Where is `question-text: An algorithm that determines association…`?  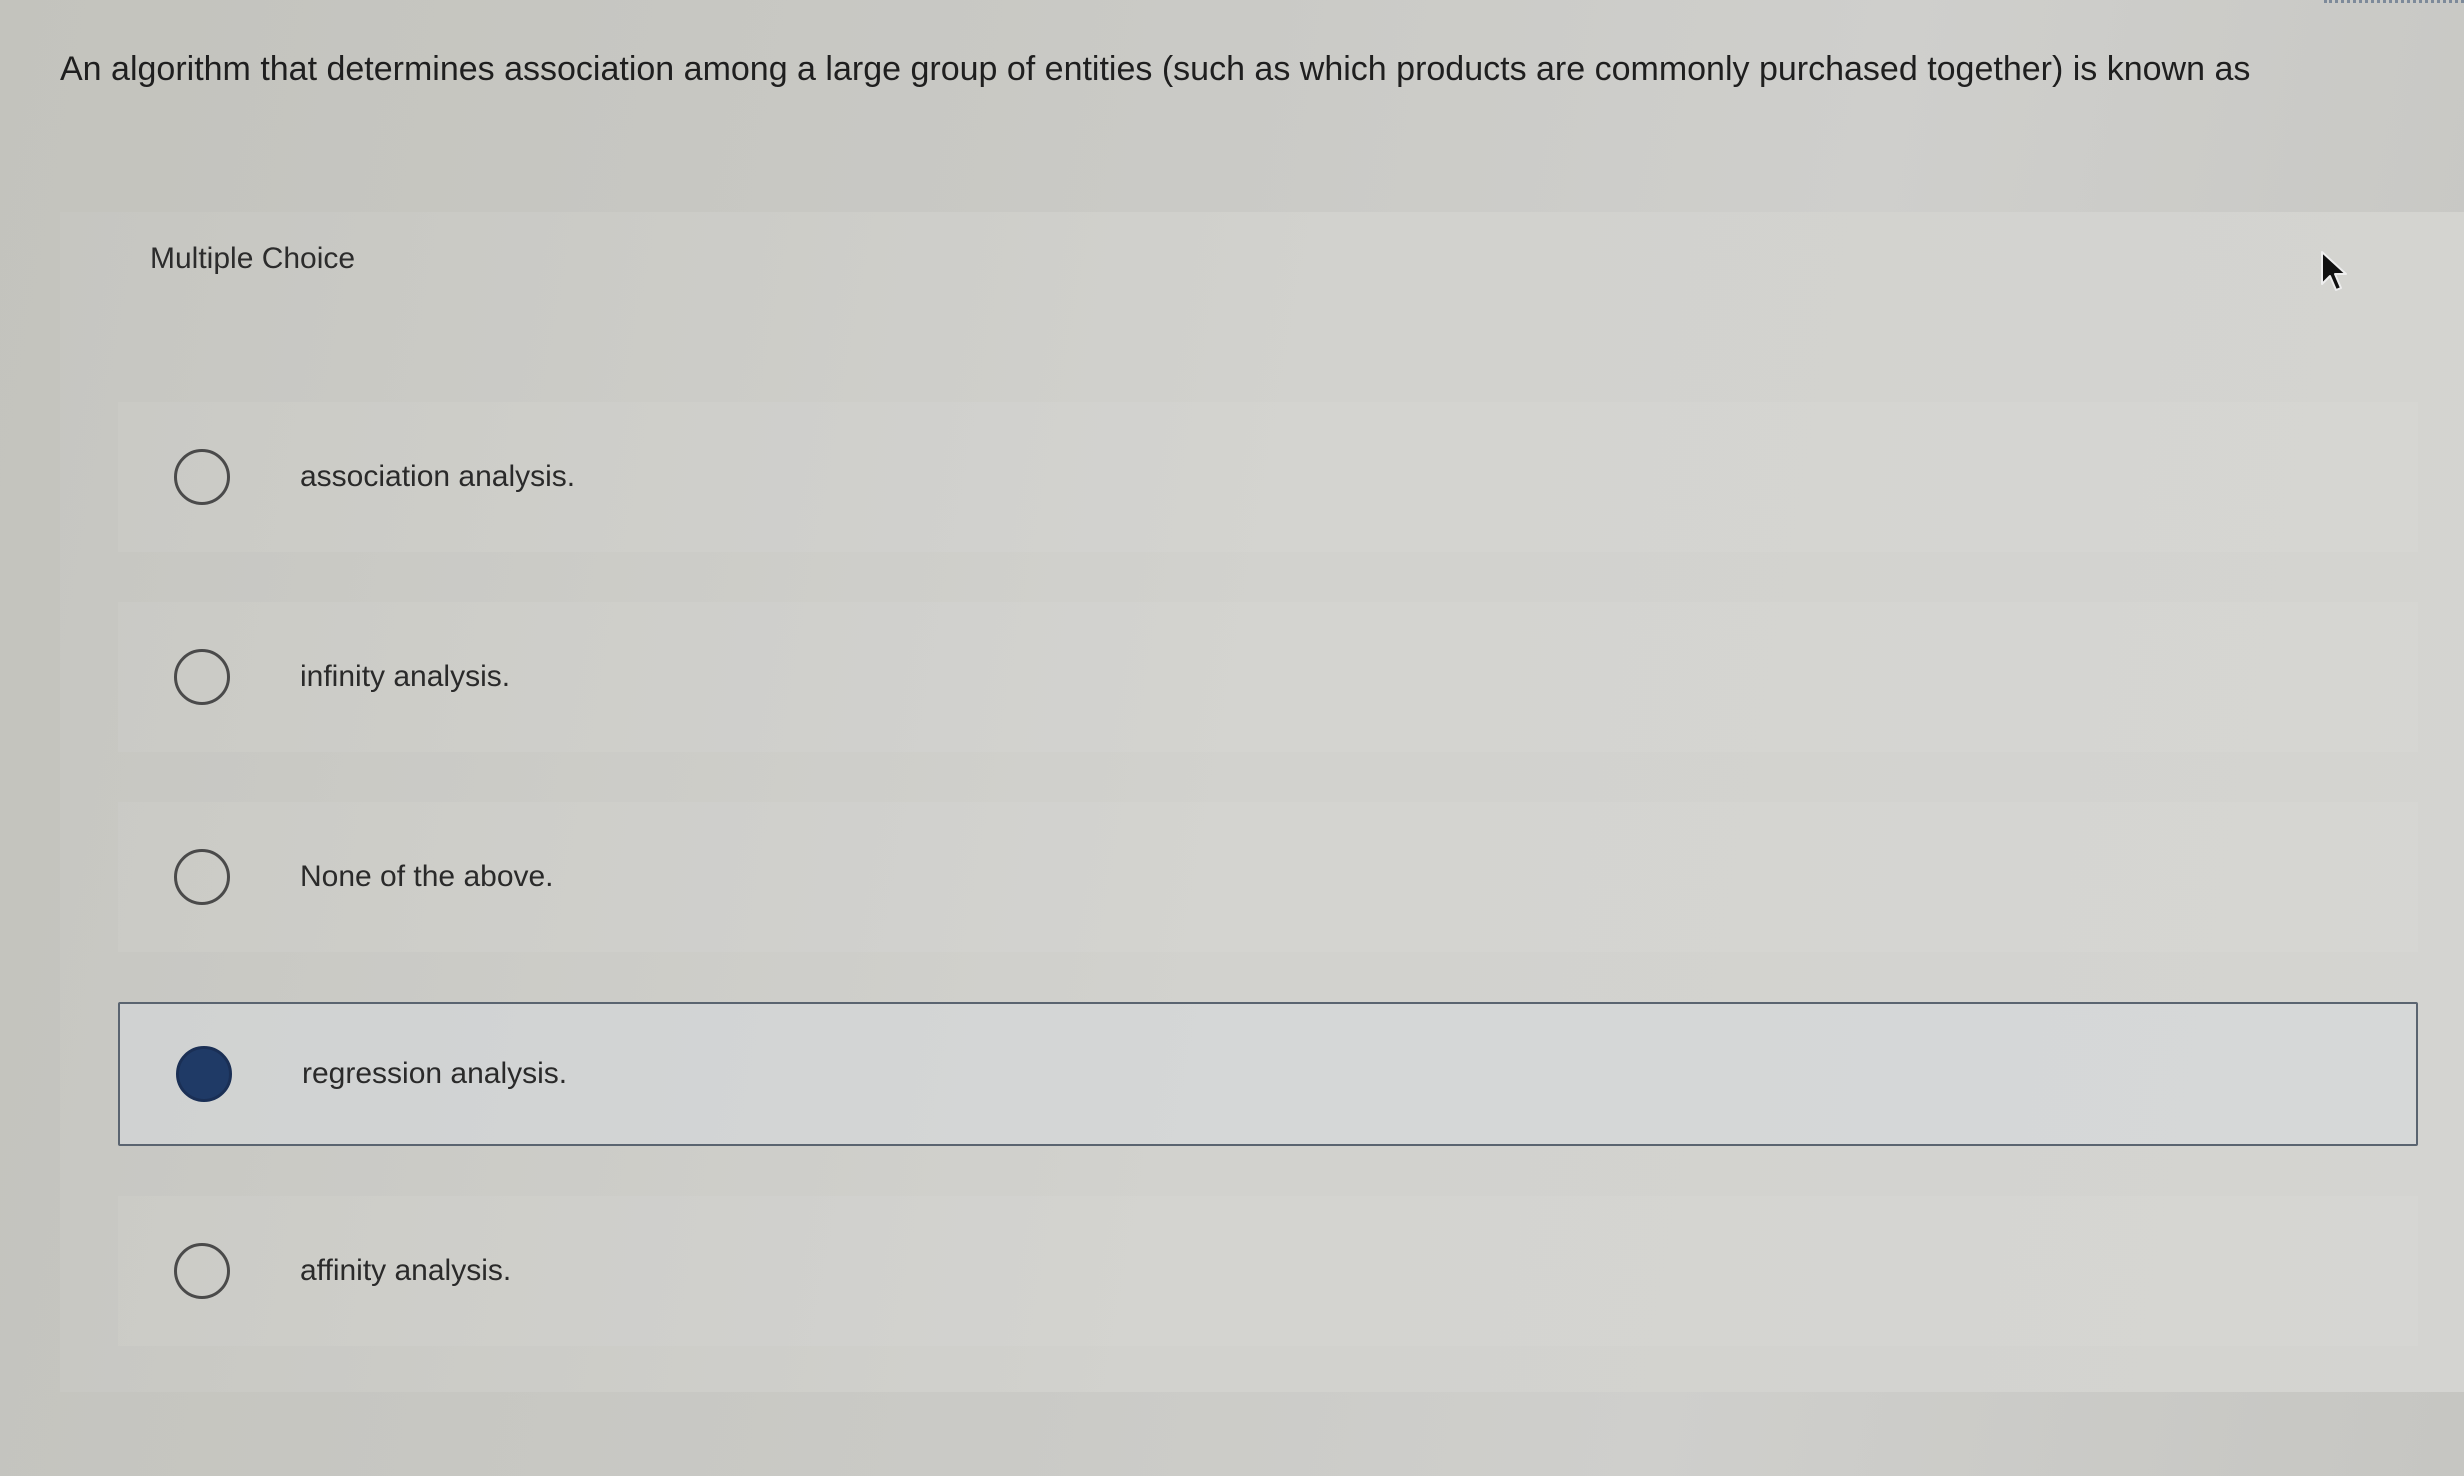
question-text: An algorithm that determines association… is located at coordinates (1155, 69).